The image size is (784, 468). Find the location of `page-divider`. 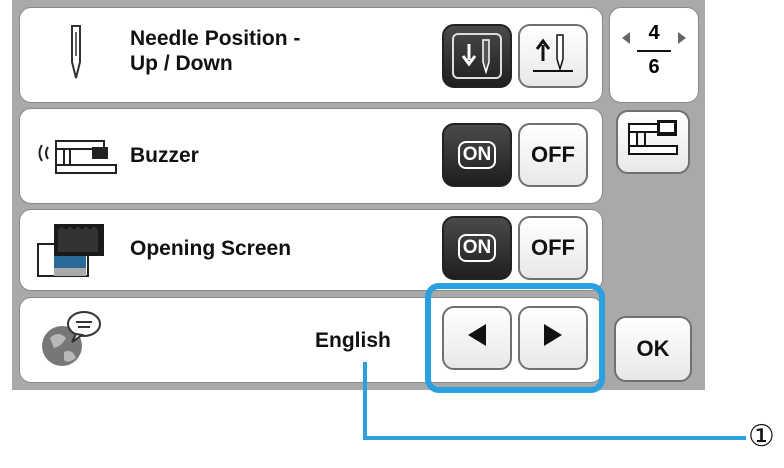

page-divider is located at coordinates (654, 51).